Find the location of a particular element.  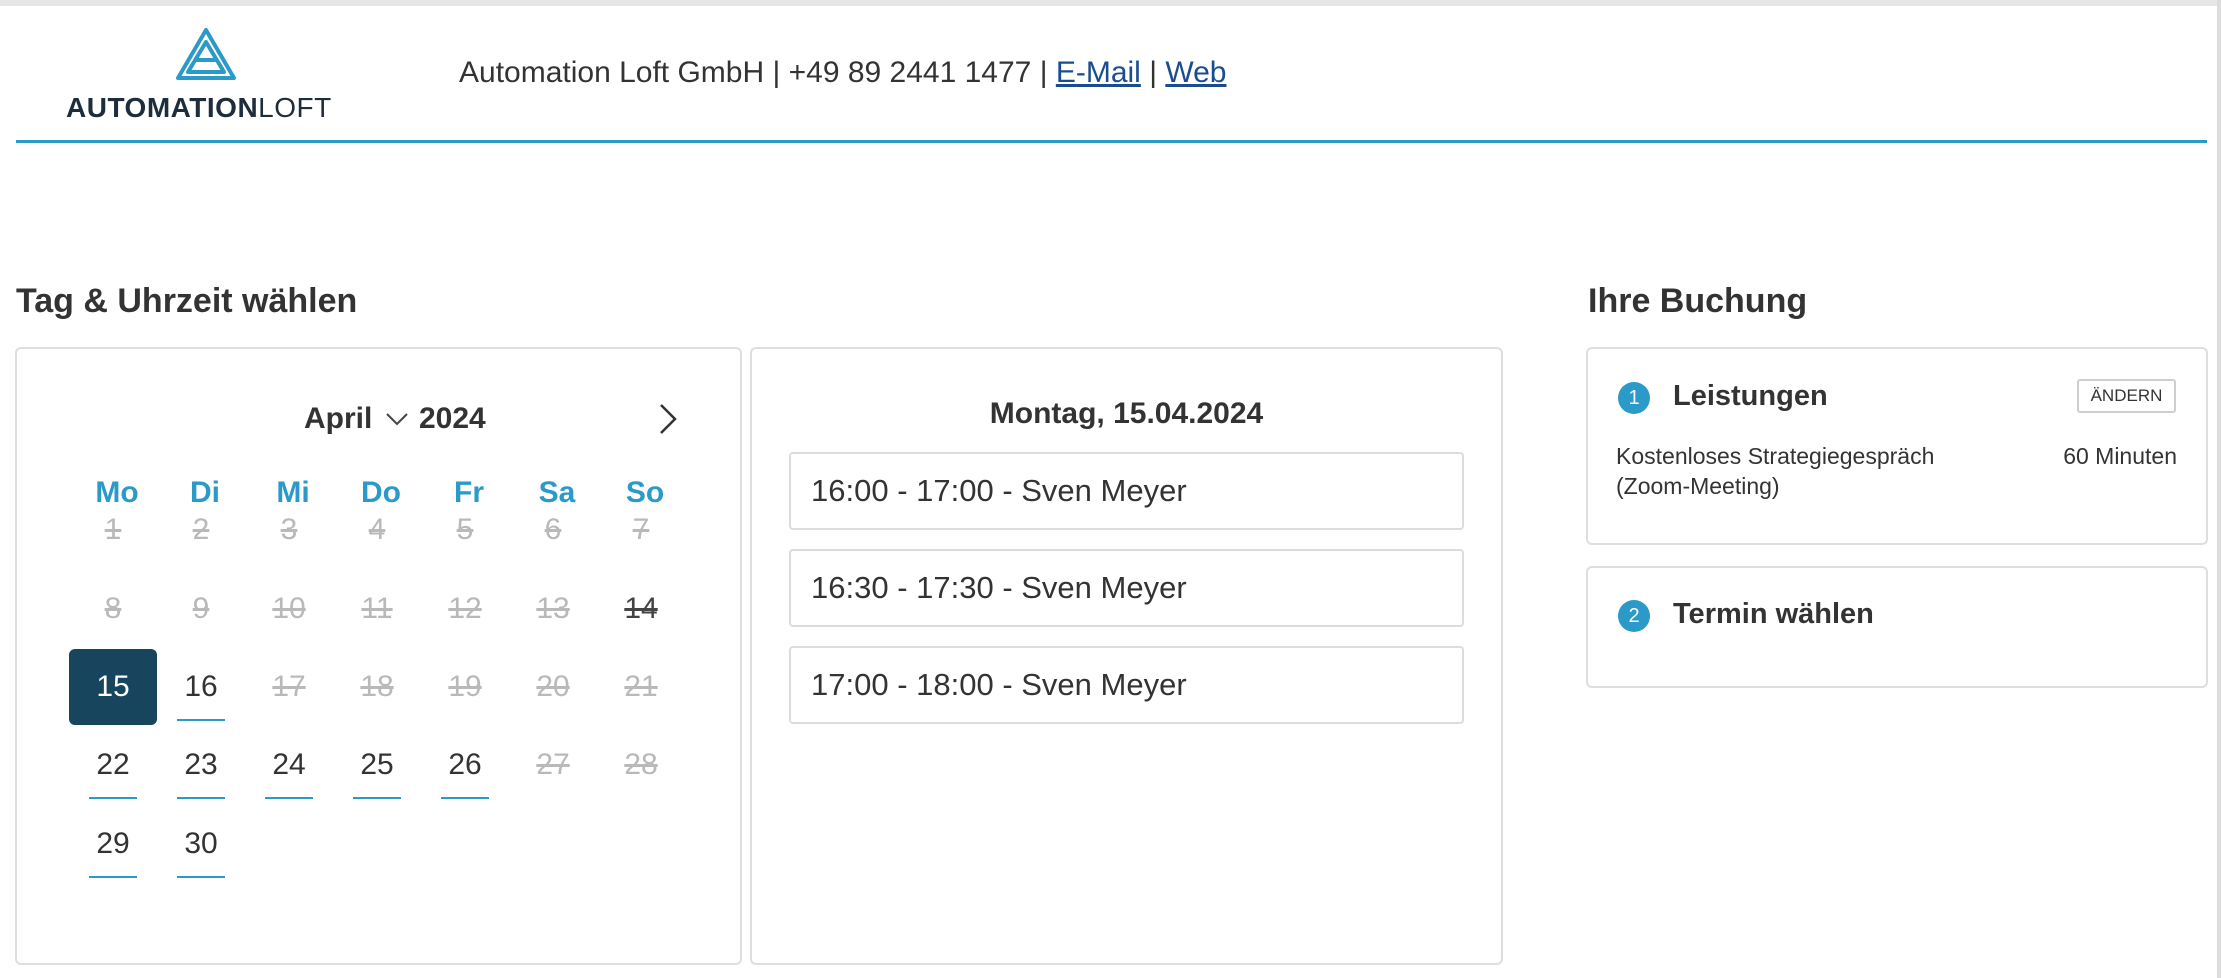

step-number-badge: 2 is located at coordinates (1634, 616).